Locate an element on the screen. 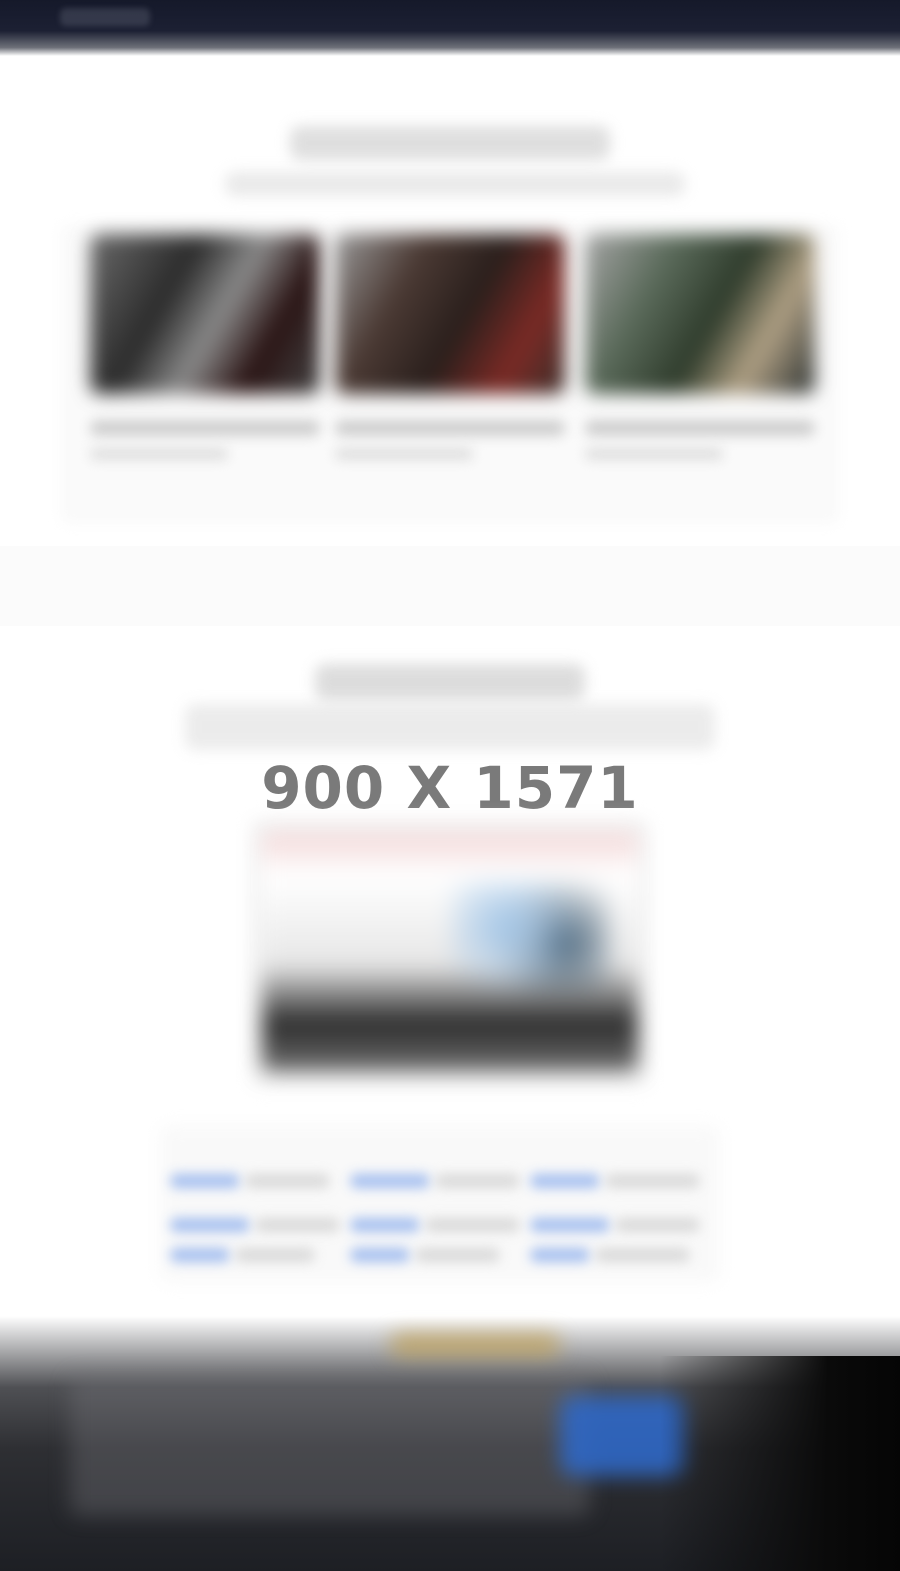  brand-logo is located at coordinates (105, 17).